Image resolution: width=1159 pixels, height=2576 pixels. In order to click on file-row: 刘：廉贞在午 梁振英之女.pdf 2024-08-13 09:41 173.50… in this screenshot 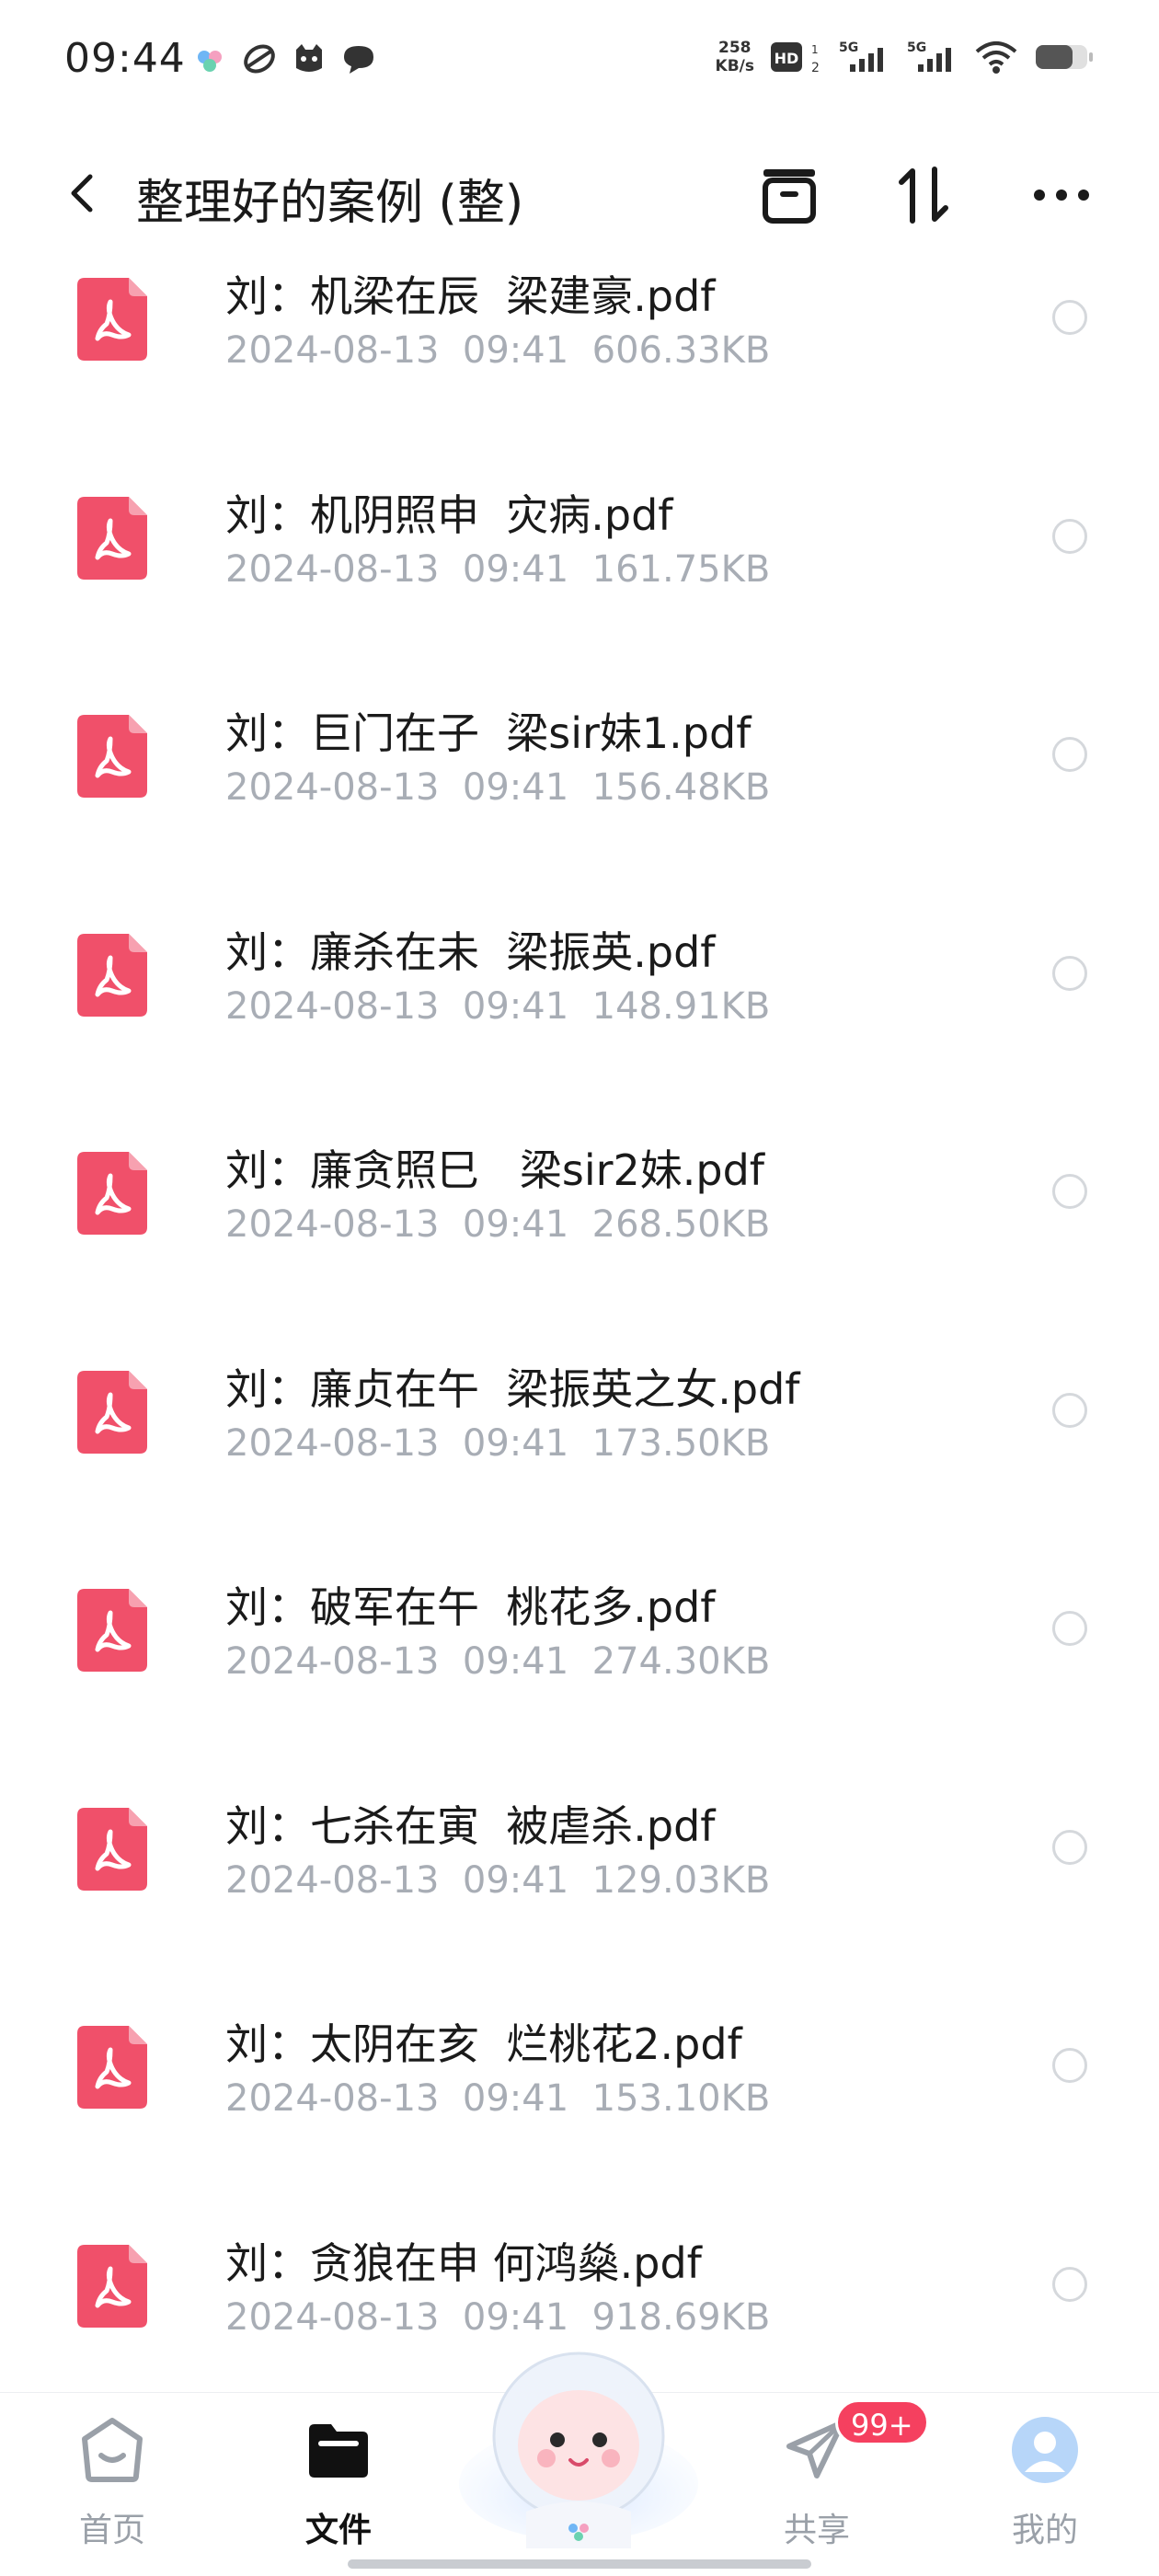, I will do `click(579, 1434)`.